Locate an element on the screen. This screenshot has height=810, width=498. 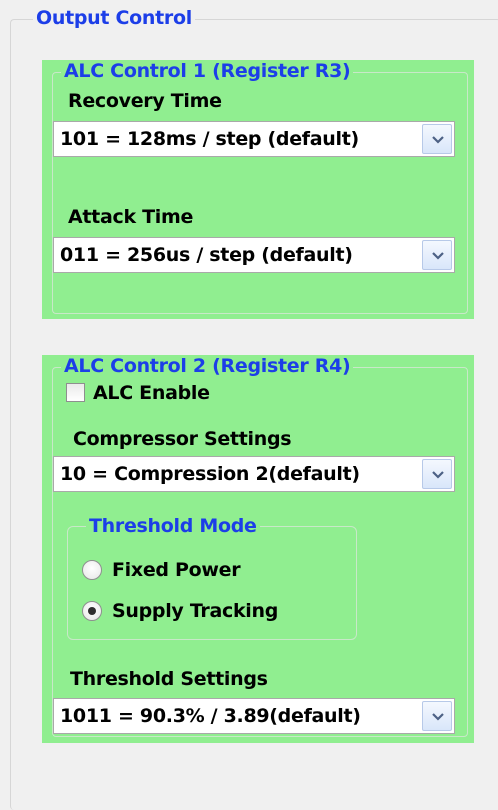
alc-control-2-title: ALC Control 2 (Register R4) is located at coordinates (207, 366).